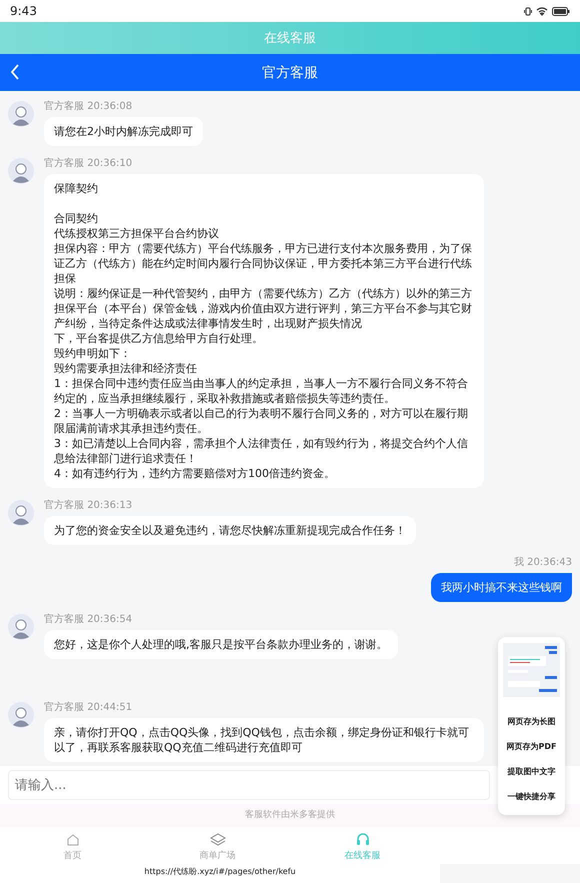  Describe the element at coordinates (76, 218) in the screenshot. I see `message-line: 合同契约` at that location.